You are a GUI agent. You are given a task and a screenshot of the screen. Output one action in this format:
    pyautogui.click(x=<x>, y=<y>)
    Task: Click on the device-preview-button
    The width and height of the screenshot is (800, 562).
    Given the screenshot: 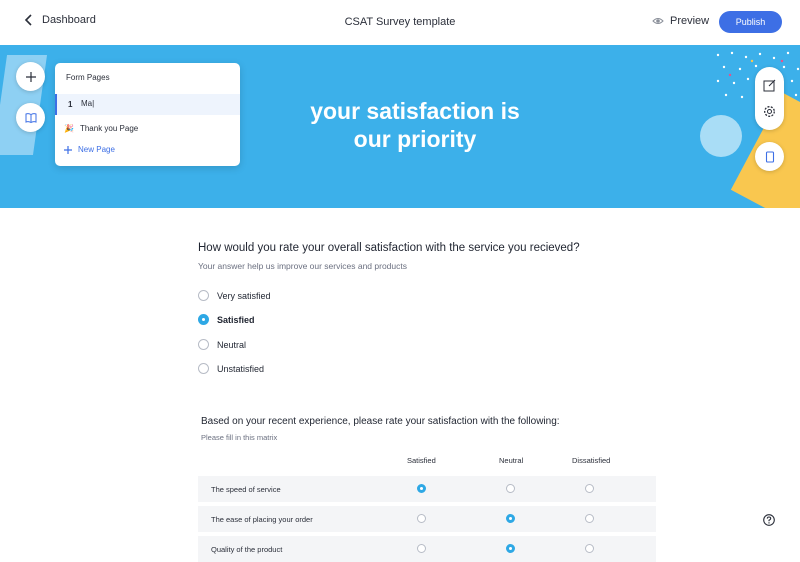 What is the action you would take?
    pyautogui.click(x=769, y=156)
    